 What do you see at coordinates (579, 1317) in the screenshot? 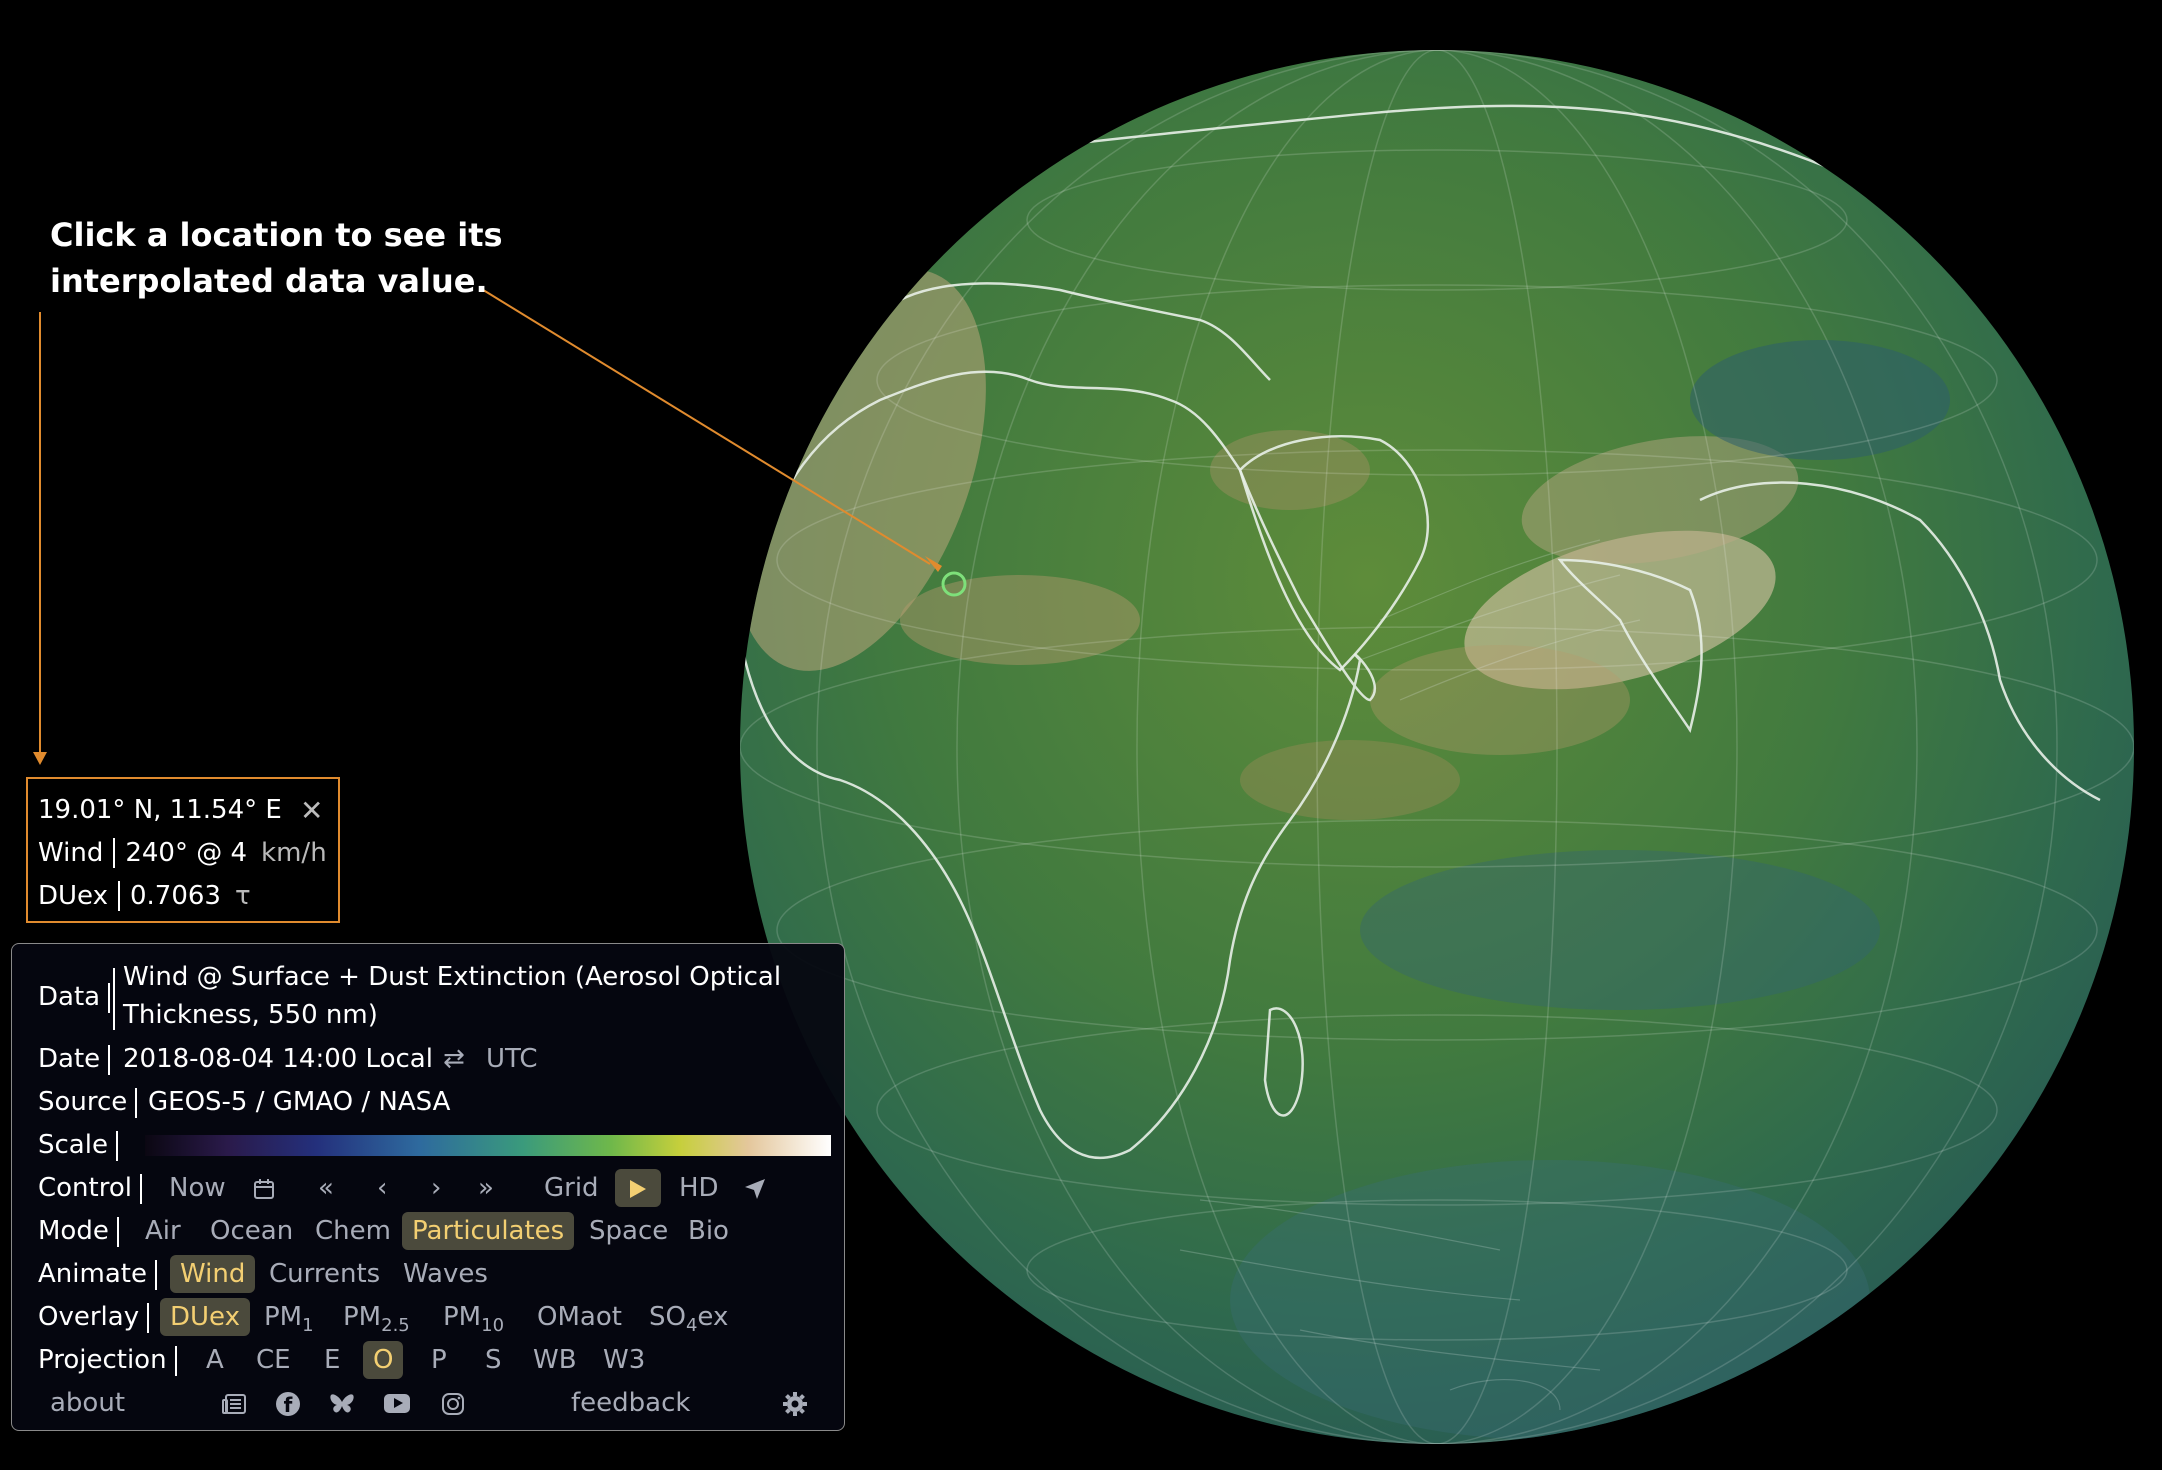
I see `overlay-omaot: OMaot` at bounding box center [579, 1317].